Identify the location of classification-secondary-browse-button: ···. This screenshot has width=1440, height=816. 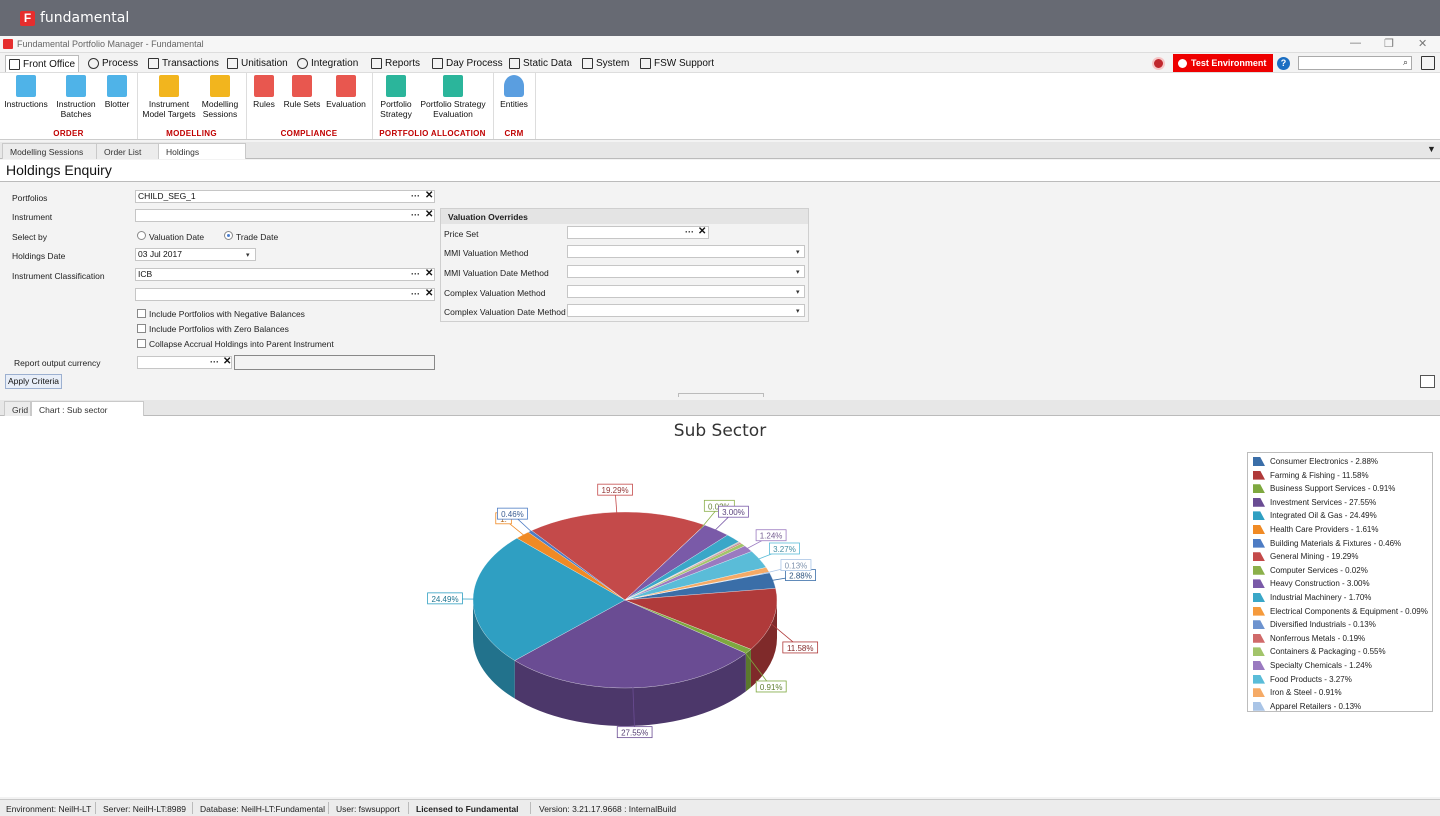
(415, 294).